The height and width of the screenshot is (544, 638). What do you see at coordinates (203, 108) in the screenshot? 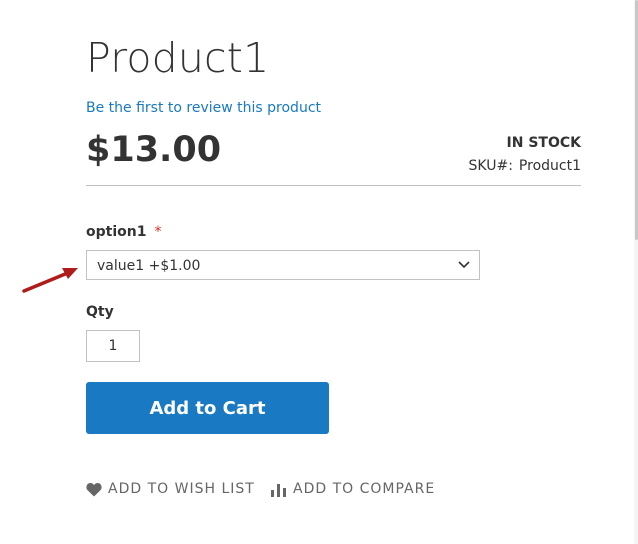
I see `review-link: Be the first to review this product` at bounding box center [203, 108].